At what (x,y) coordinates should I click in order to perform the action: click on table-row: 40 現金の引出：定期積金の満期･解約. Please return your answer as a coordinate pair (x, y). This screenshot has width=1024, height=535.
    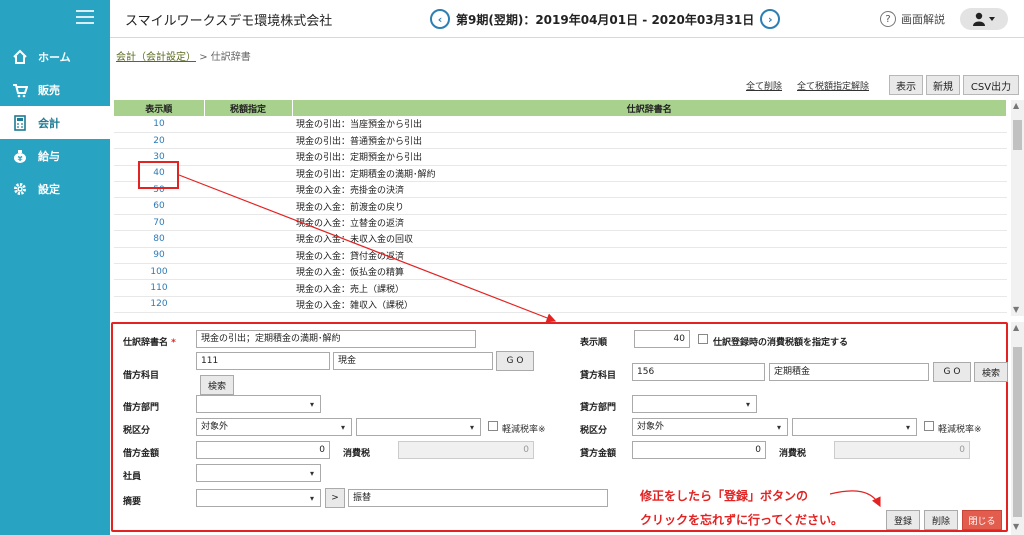
    Looking at the image, I should click on (560, 174).